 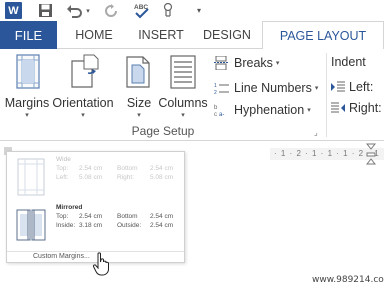 I want to click on tab-page-layout: PAGE LAYOUT, so click(x=323, y=35).